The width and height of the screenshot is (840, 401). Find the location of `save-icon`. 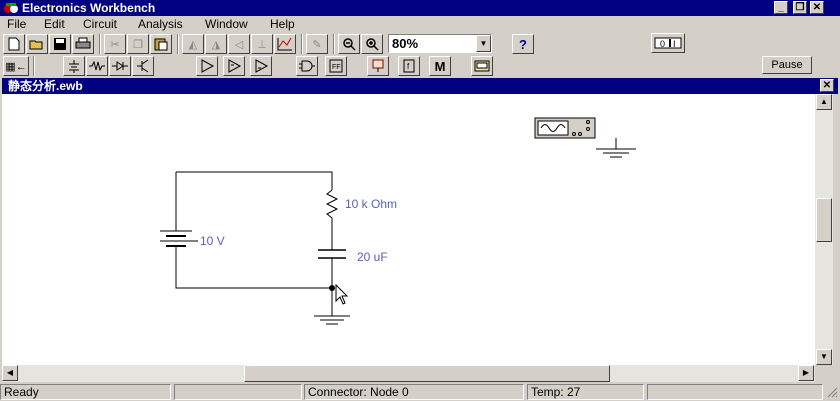

save-icon is located at coordinates (60, 44).